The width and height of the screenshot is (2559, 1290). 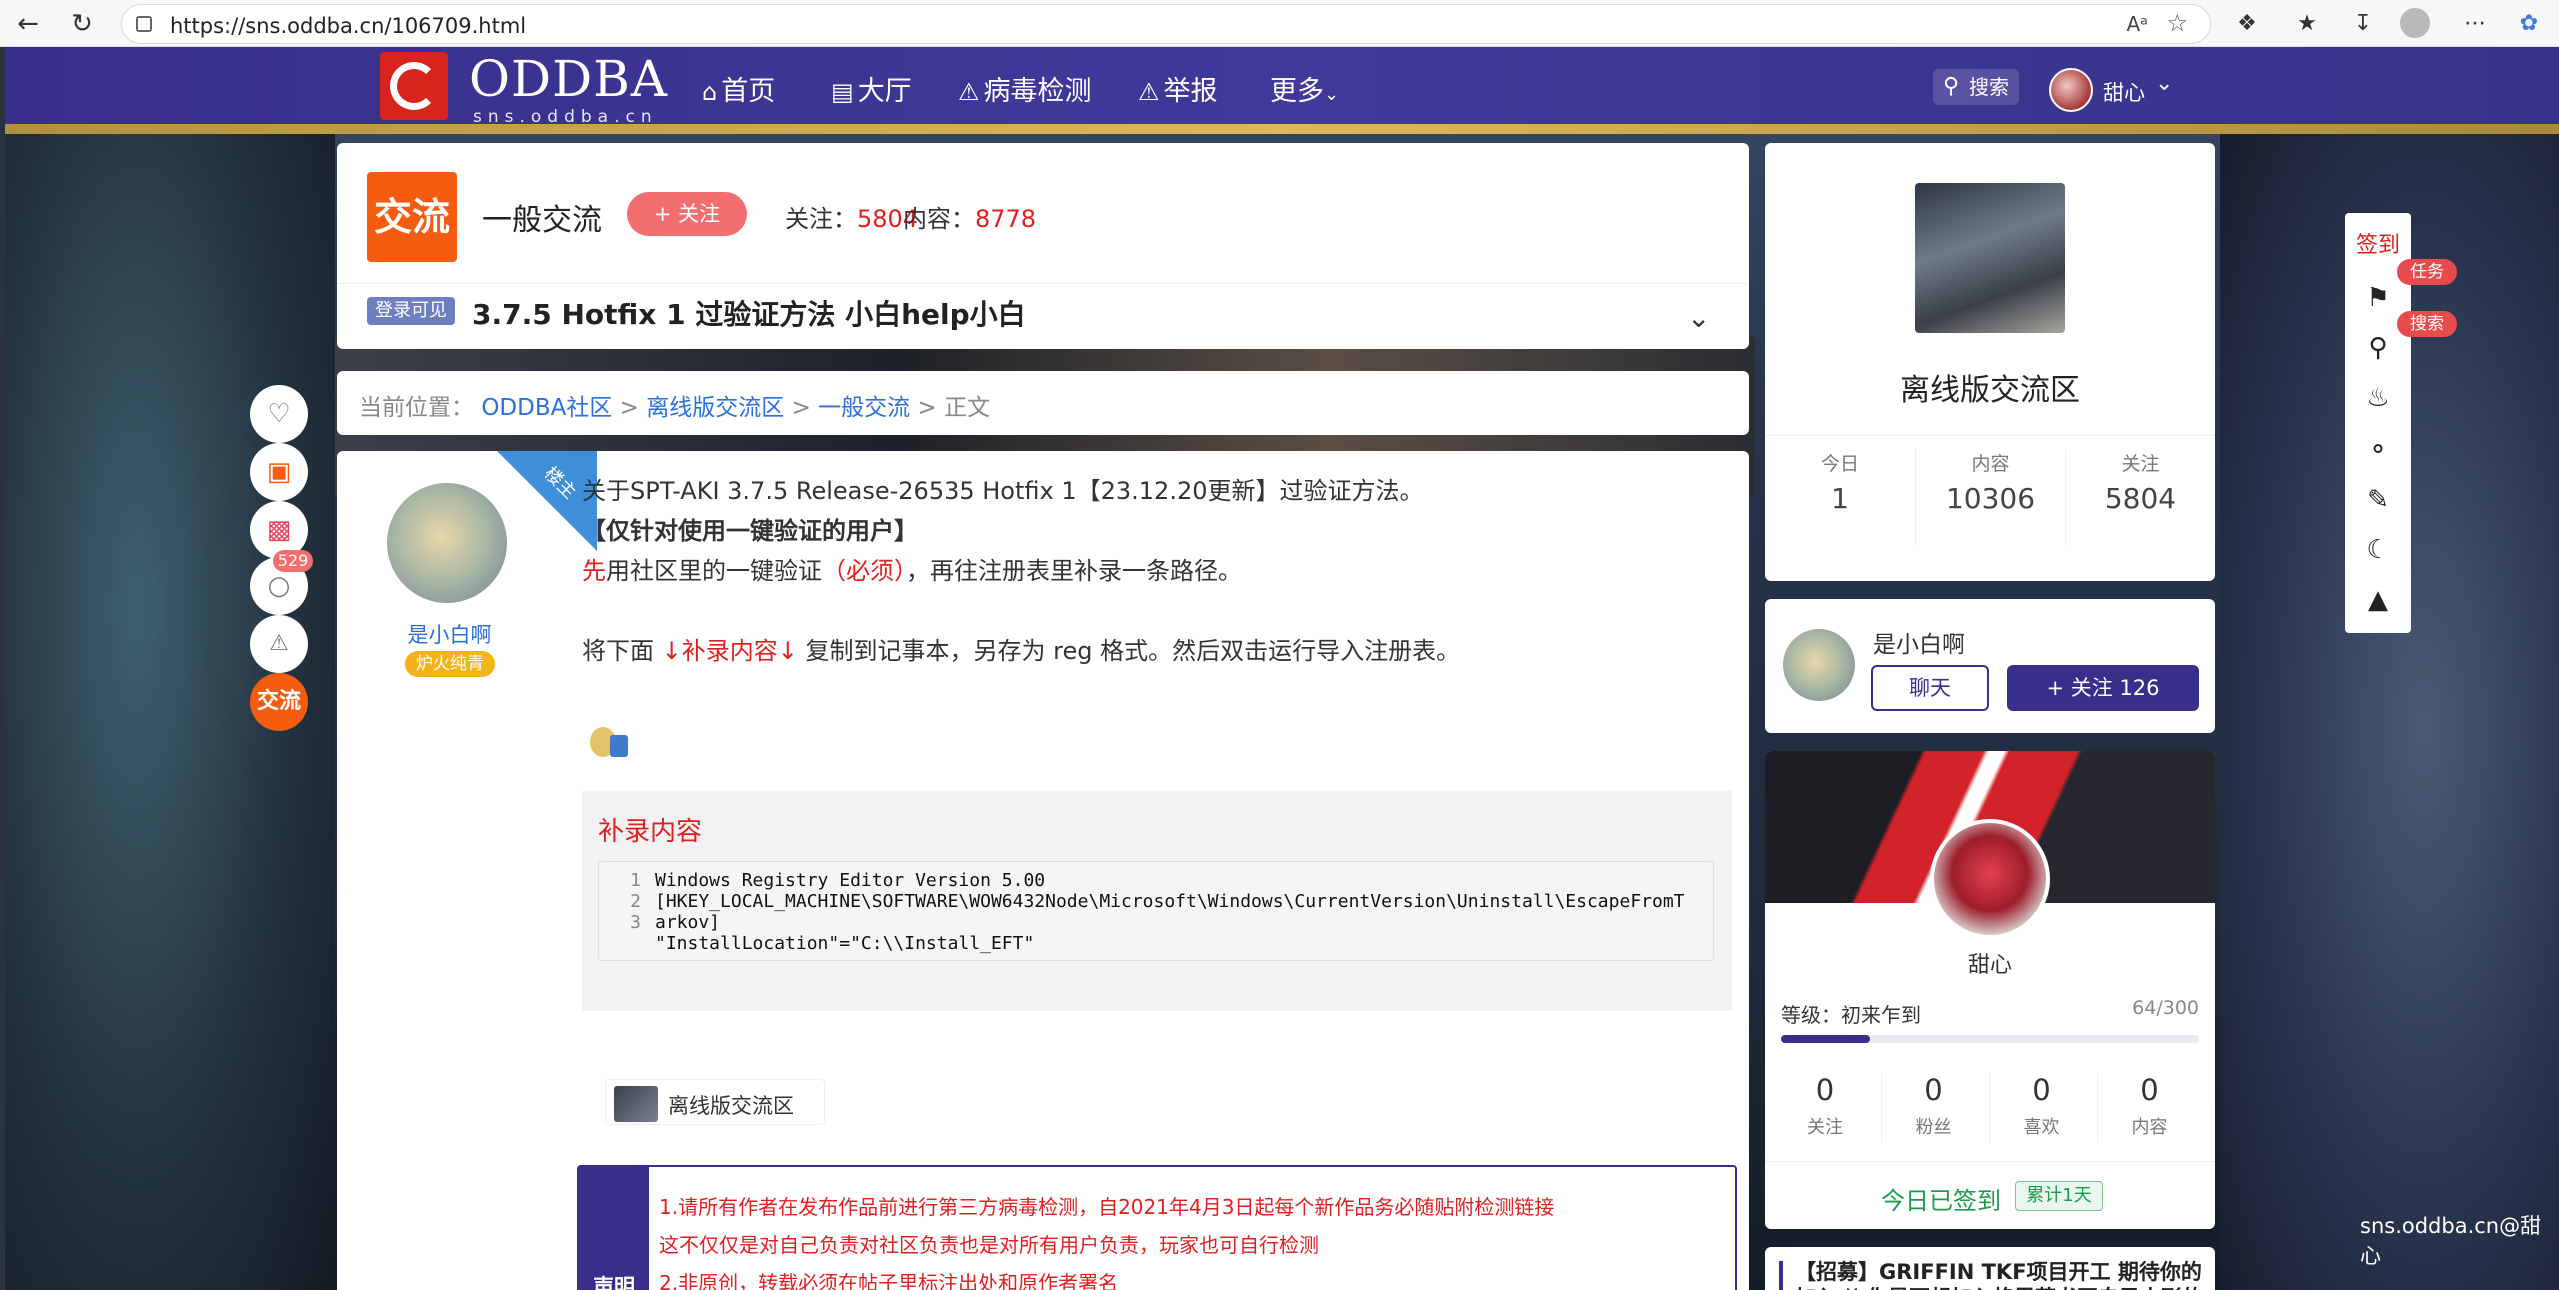 I want to click on hall-icon: ▤, so click(x=842, y=92).